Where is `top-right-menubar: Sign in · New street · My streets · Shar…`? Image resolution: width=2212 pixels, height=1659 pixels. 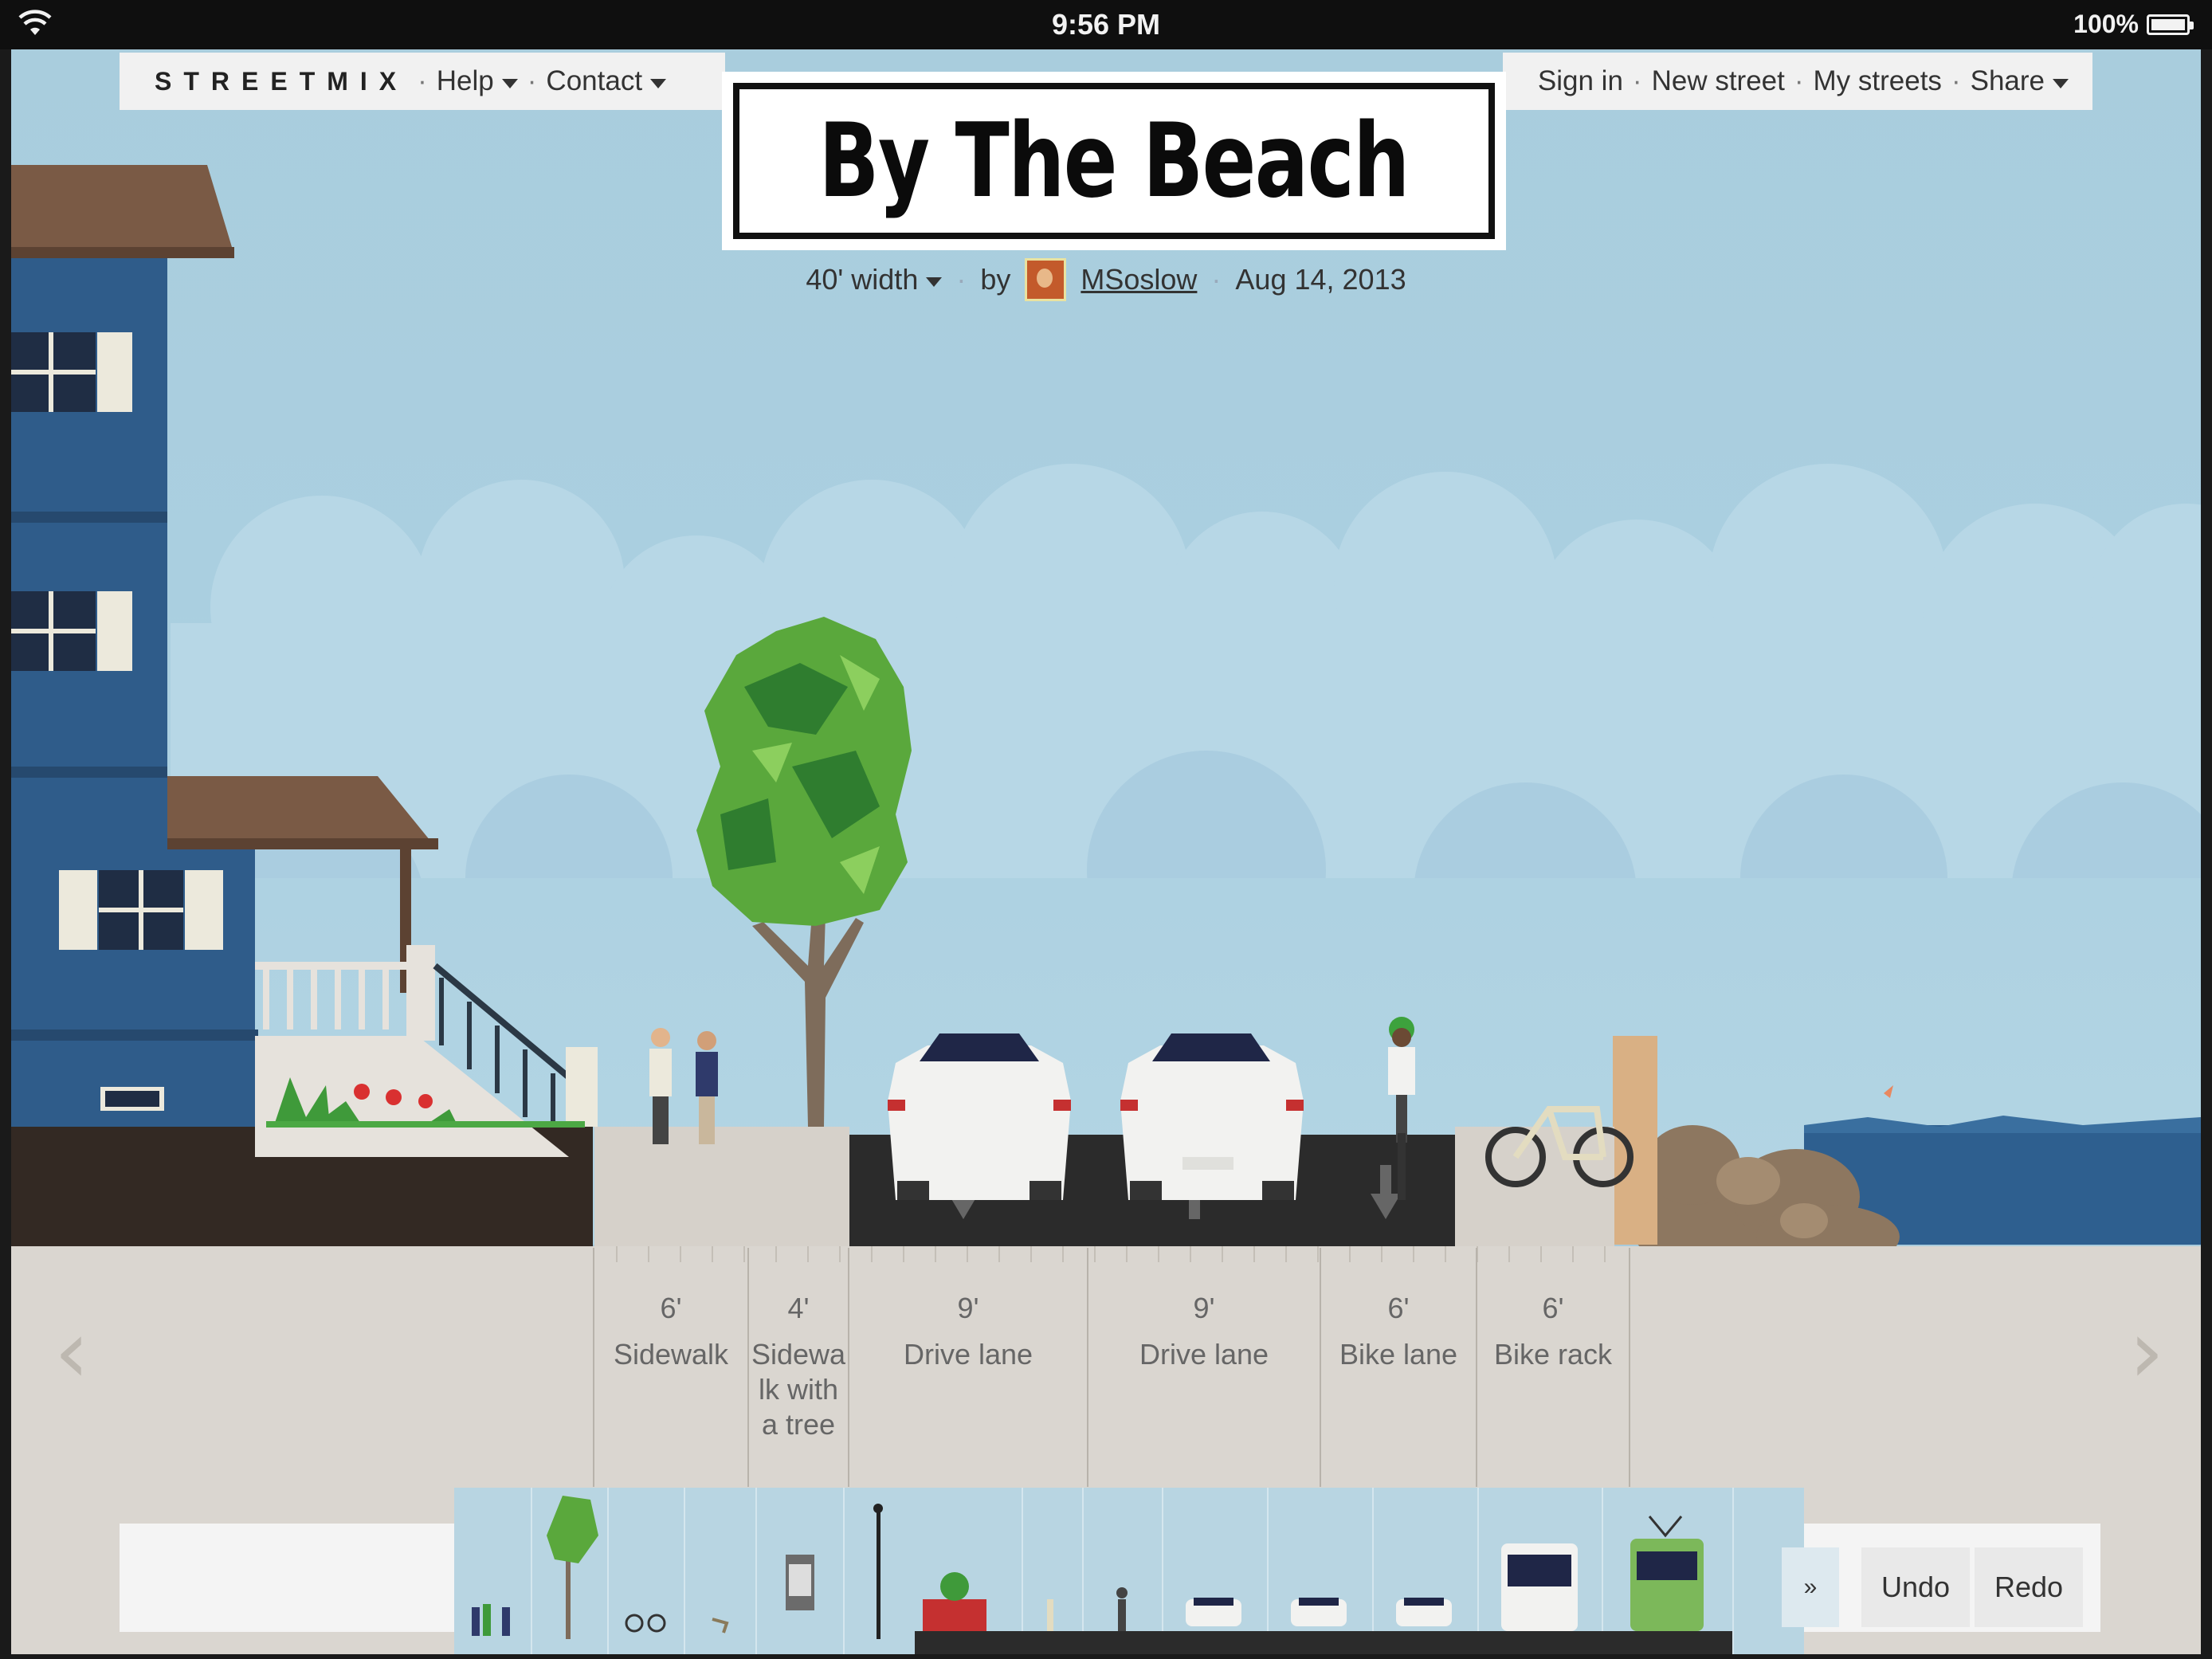 top-right-menubar: Sign in · New street · My streets · Shar… is located at coordinates (1797, 81).